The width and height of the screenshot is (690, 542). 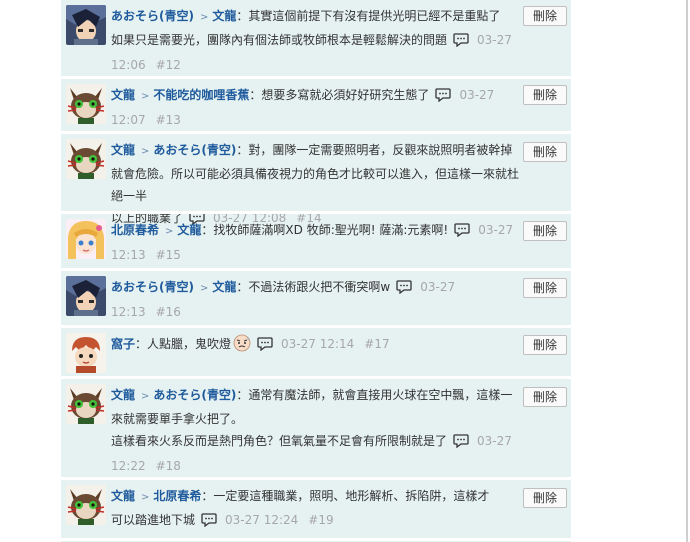 I want to click on comment-text: ：一定要這種職業，照明、地形解析、拆陷阱，這樣才, so click(x=345, y=496).